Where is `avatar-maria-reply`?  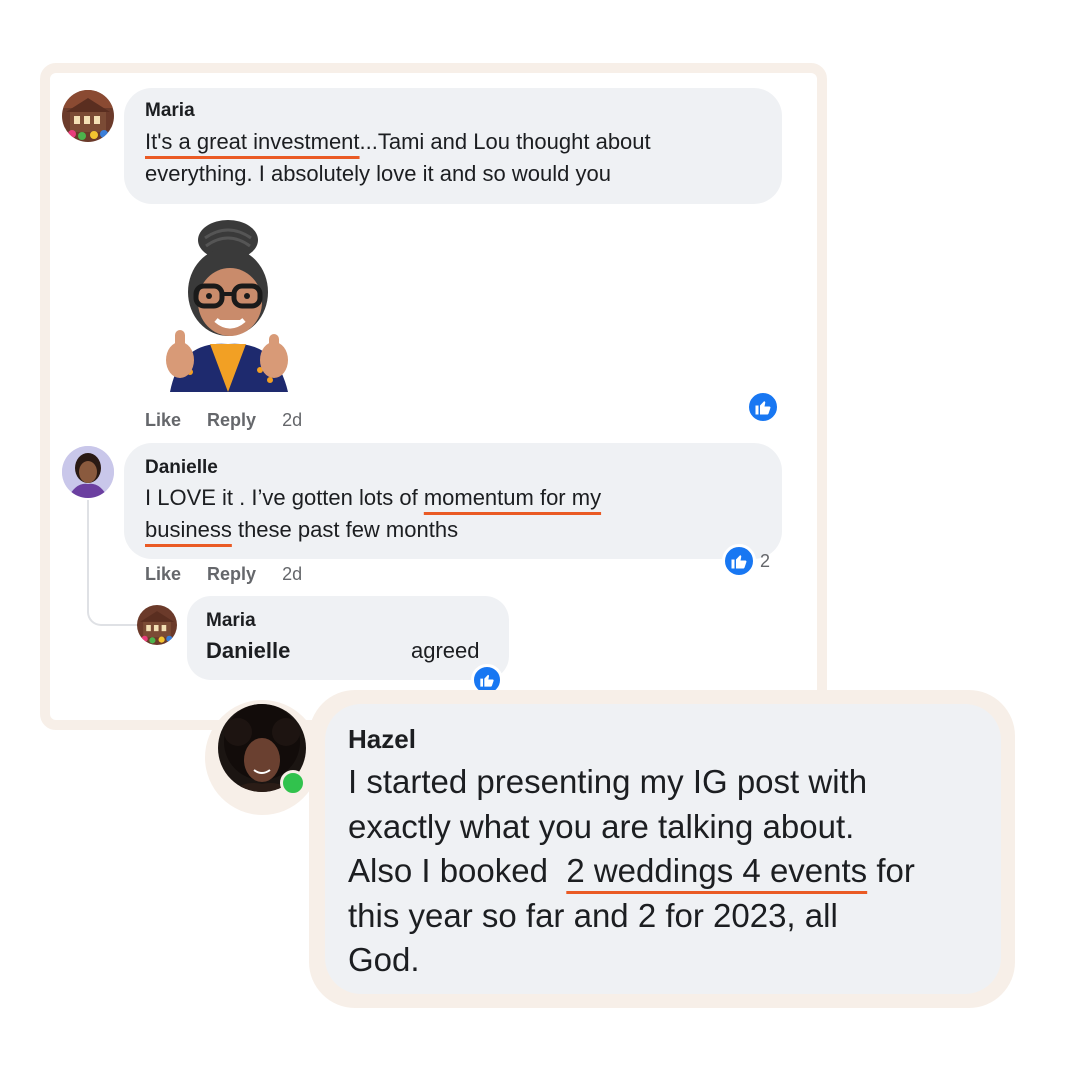
avatar-maria-reply is located at coordinates (157, 625).